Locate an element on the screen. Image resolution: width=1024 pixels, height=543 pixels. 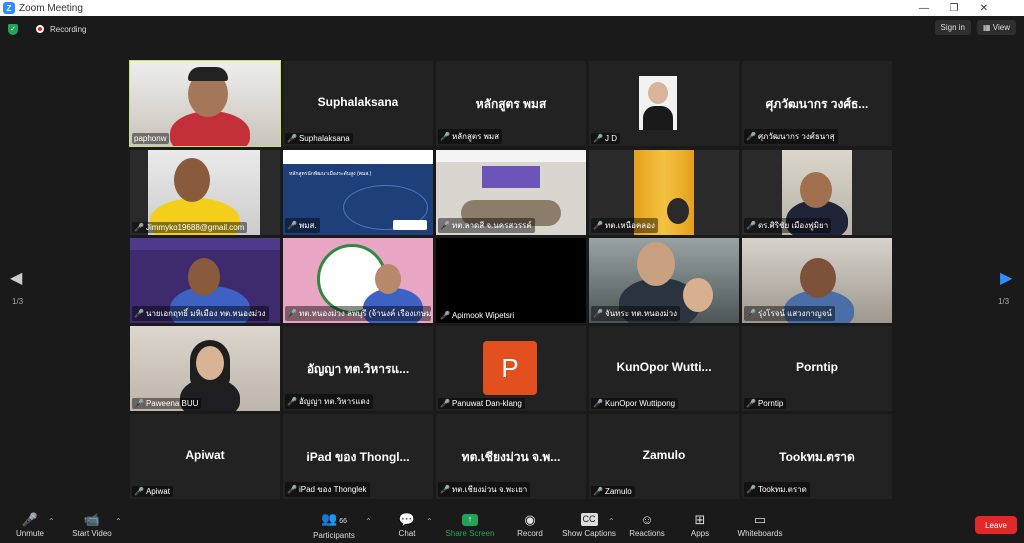
participant-name-label: 🎤 iPad ของ Thonglek is located at coordinates (327, 489).